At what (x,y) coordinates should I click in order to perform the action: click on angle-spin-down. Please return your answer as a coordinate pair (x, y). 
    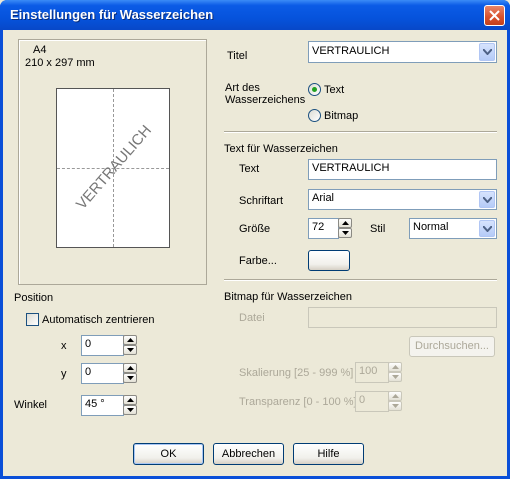
    Looking at the image, I should click on (130, 410).